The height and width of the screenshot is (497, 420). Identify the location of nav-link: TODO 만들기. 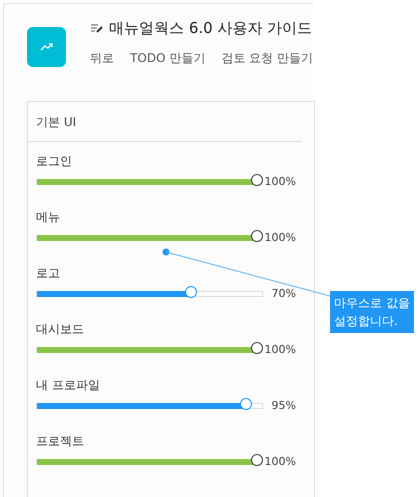
(168, 57).